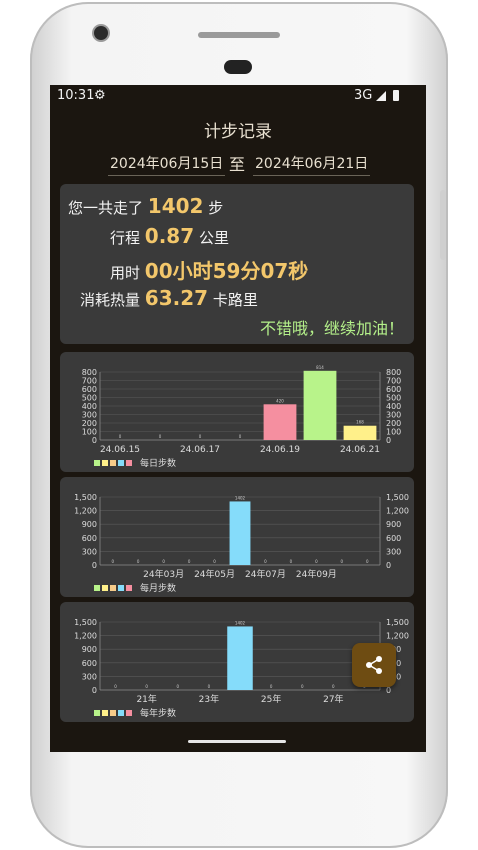 Image resolution: width=478 pixels, height=850 pixels. I want to click on x-tick-label: 25年, so click(271, 699).